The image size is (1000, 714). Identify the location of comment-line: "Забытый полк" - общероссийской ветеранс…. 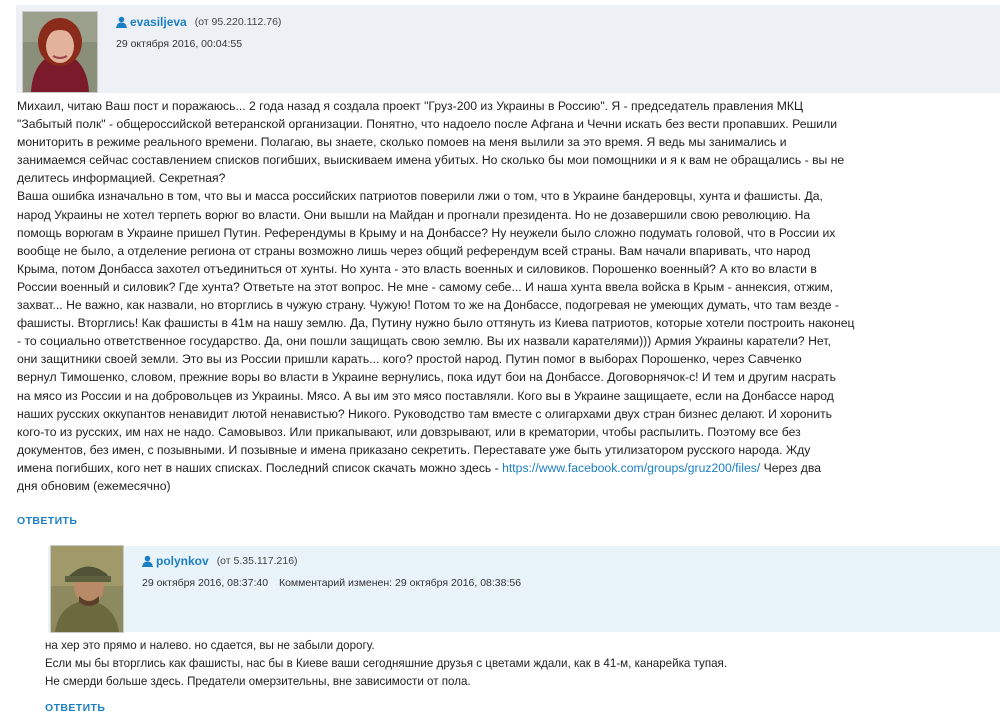
(427, 124).